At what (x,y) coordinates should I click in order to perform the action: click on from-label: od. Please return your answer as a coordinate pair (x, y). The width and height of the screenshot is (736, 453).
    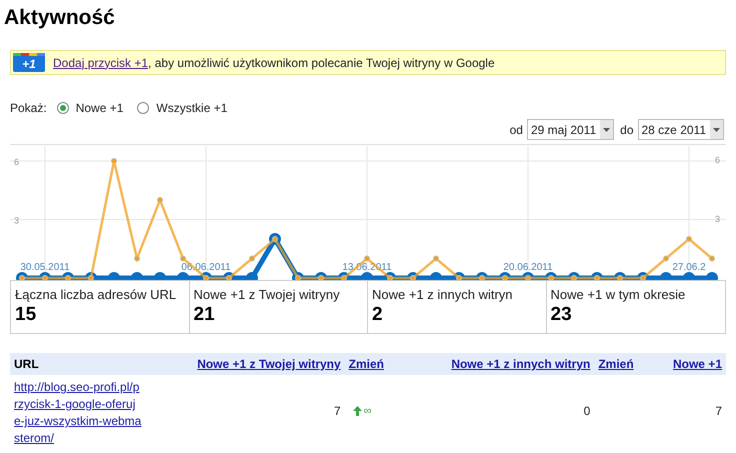
    Looking at the image, I should click on (516, 130).